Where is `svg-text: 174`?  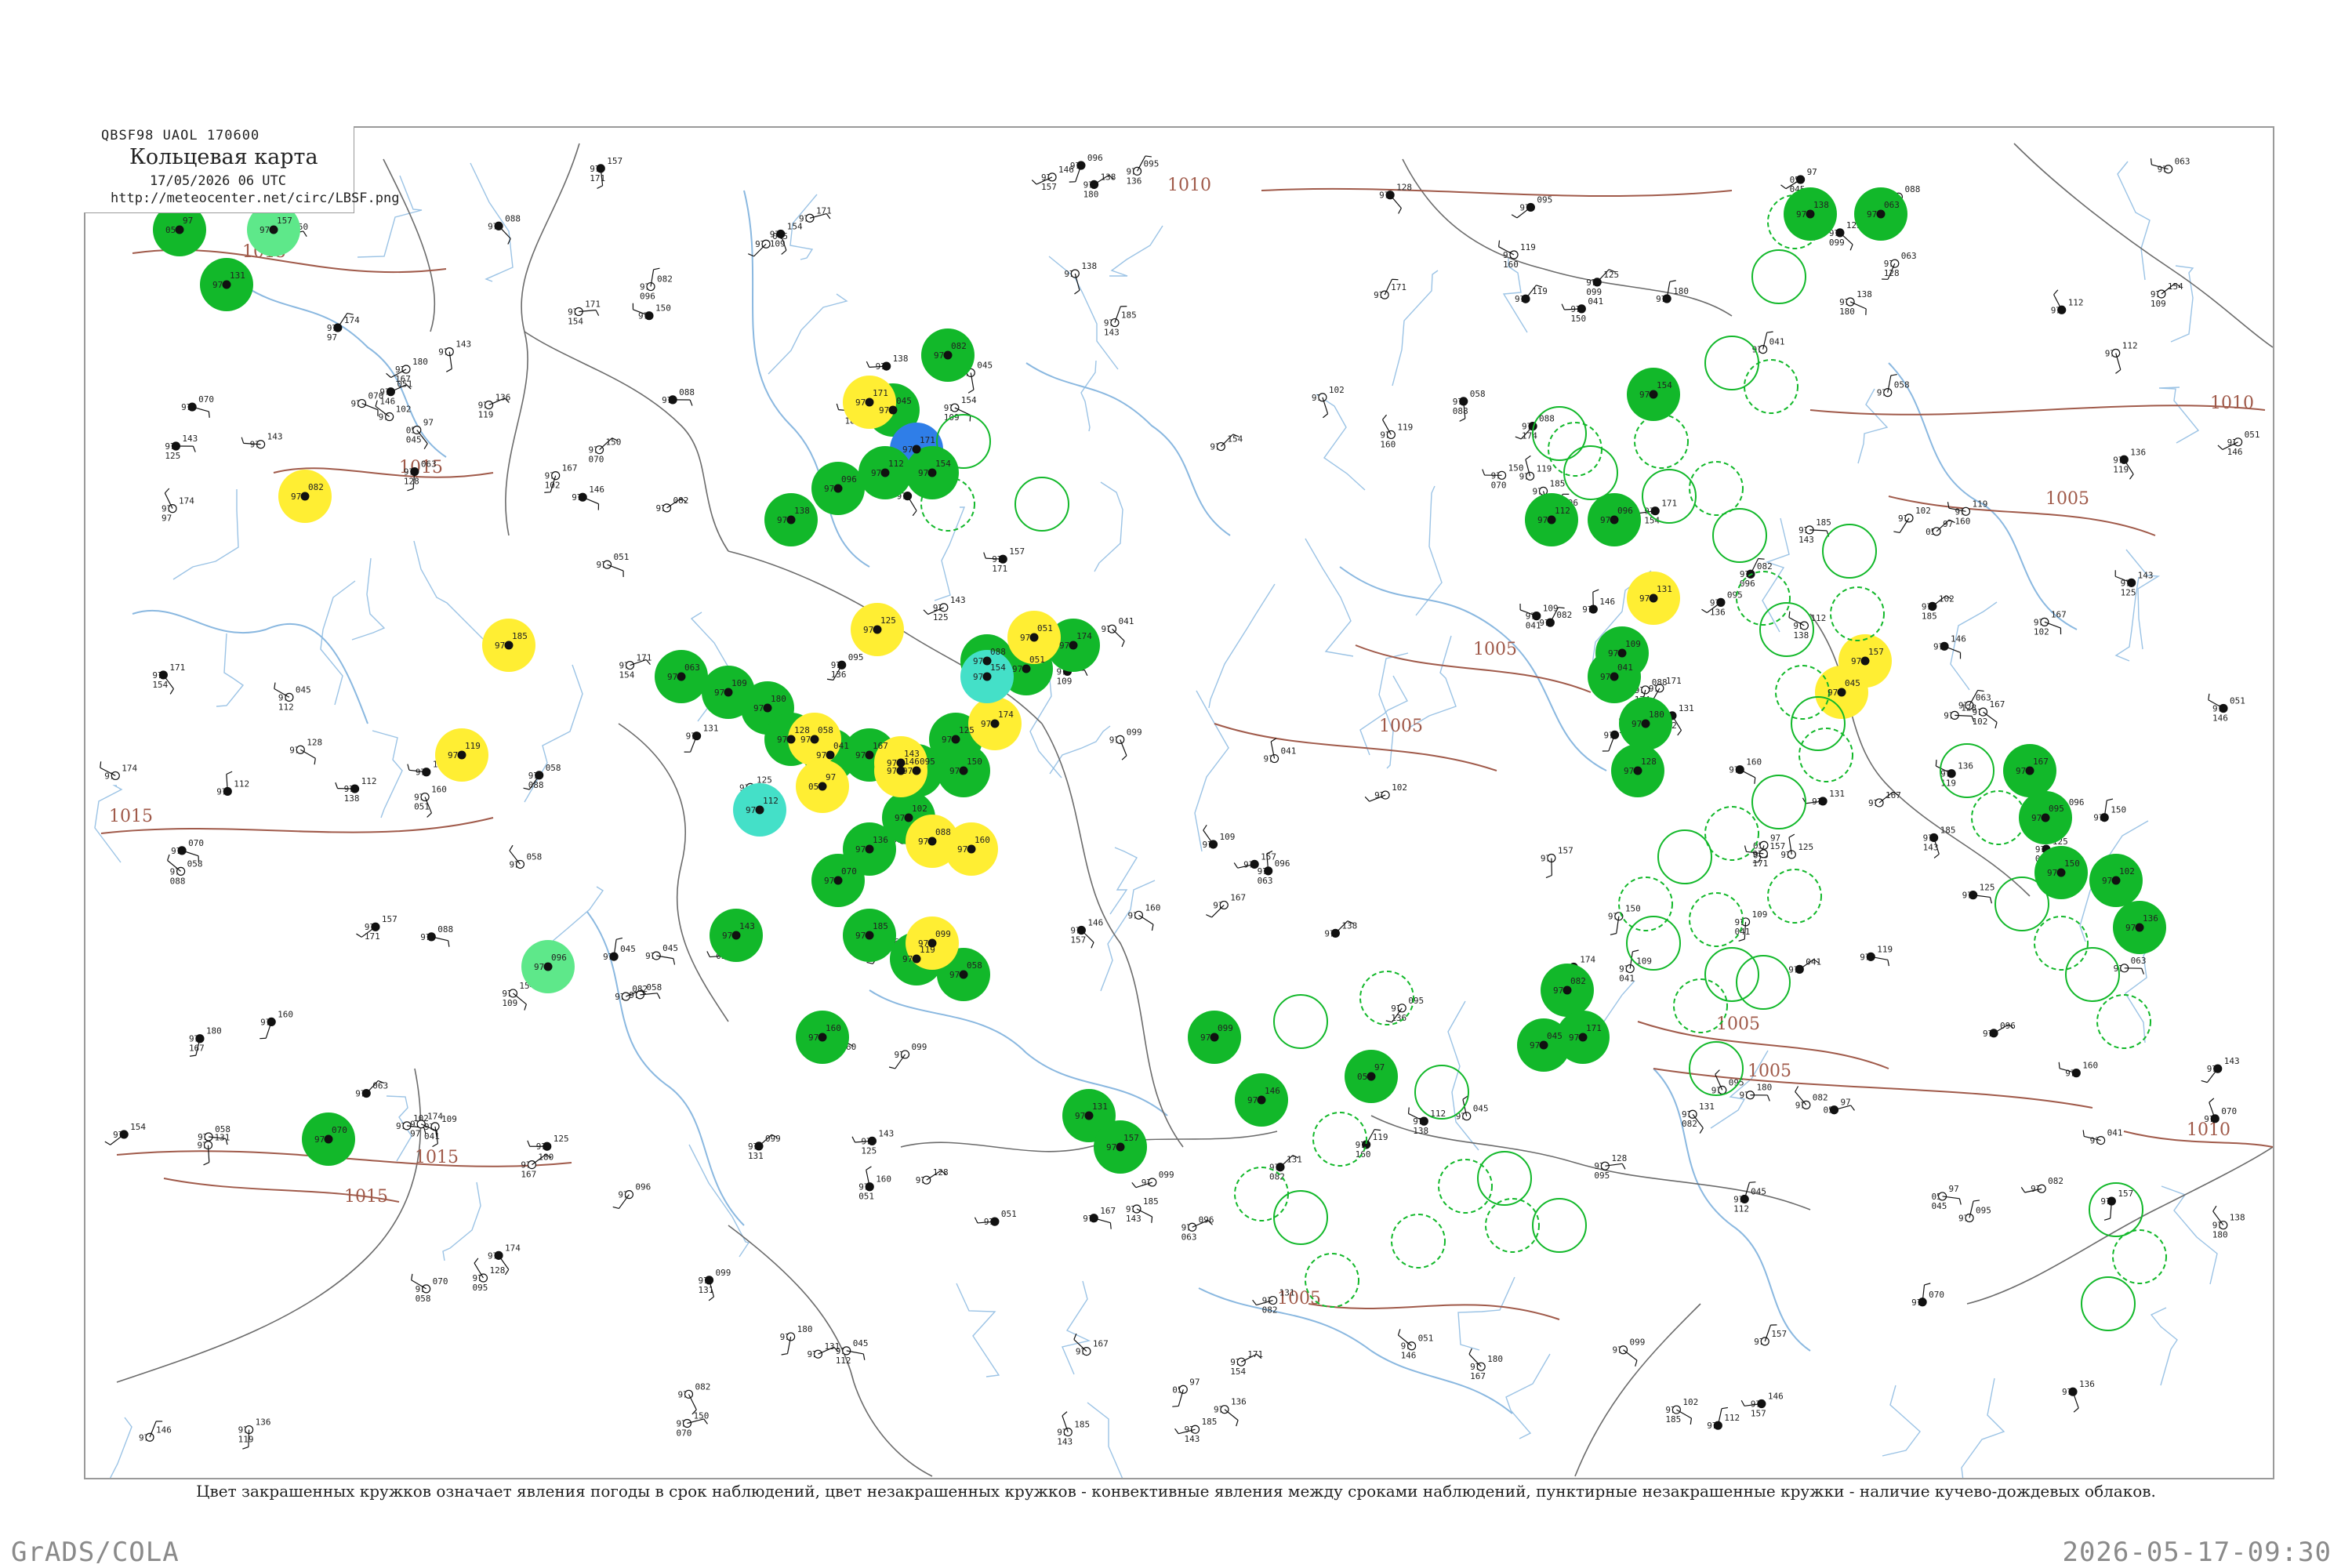
svg-text: 174 is located at coordinates (129, 768).